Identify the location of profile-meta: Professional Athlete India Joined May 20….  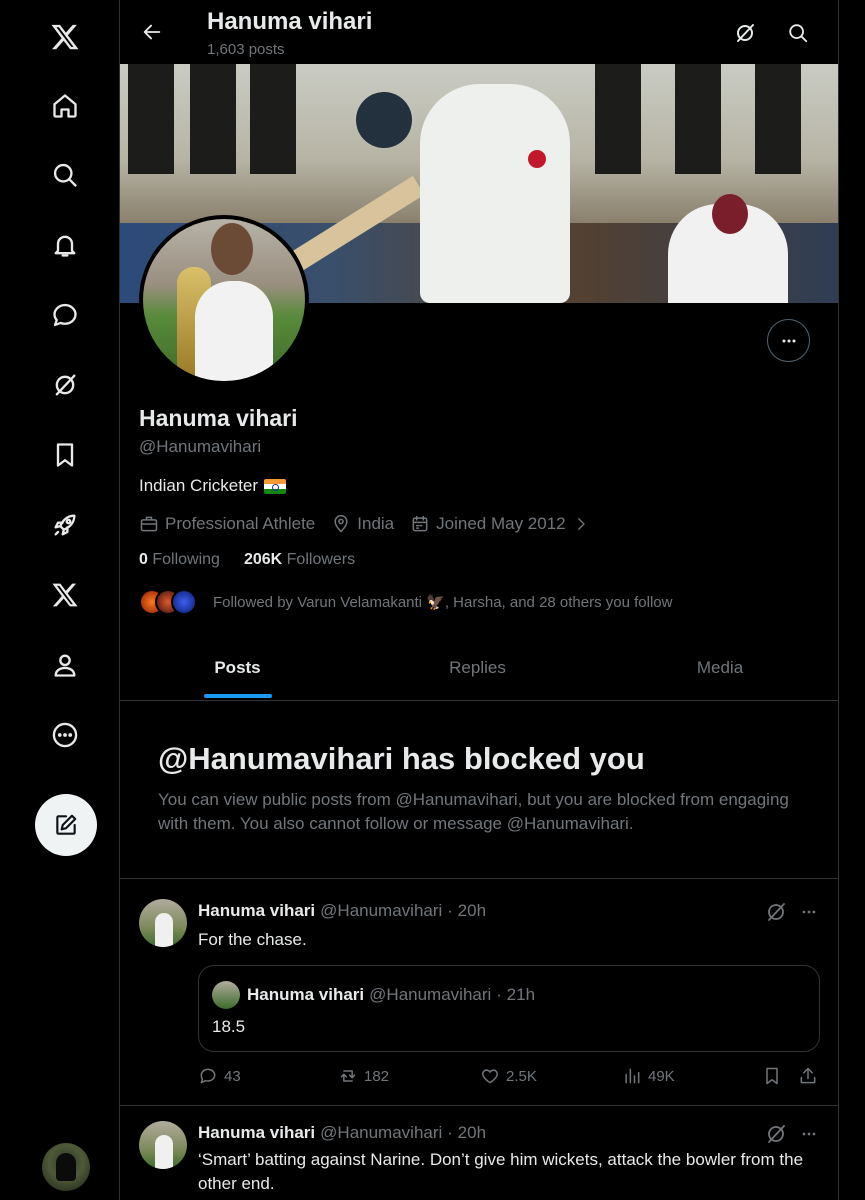
(372, 524).